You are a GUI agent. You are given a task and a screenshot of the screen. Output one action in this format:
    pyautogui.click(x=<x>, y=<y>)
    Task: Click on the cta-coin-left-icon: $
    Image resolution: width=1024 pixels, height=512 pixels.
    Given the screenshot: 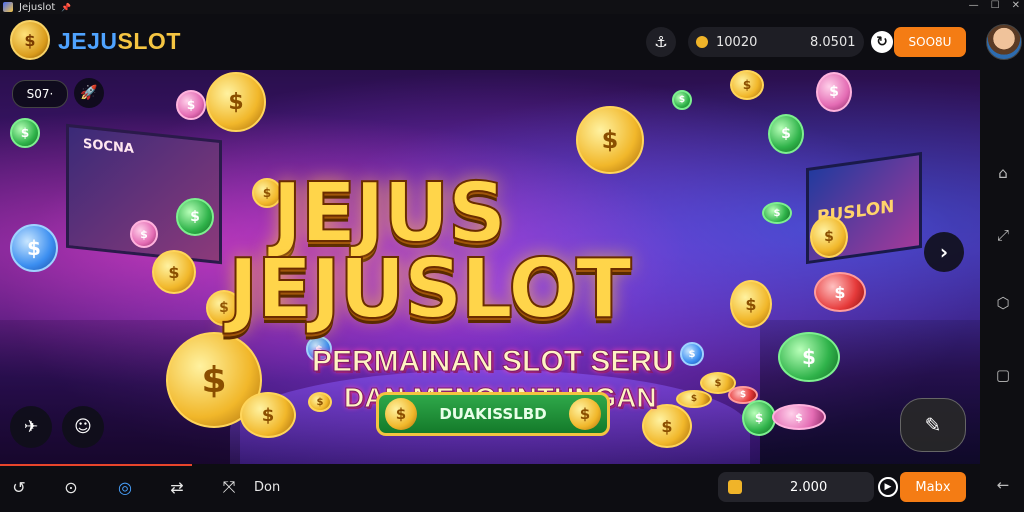 What is the action you would take?
    pyautogui.click(x=401, y=414)
    